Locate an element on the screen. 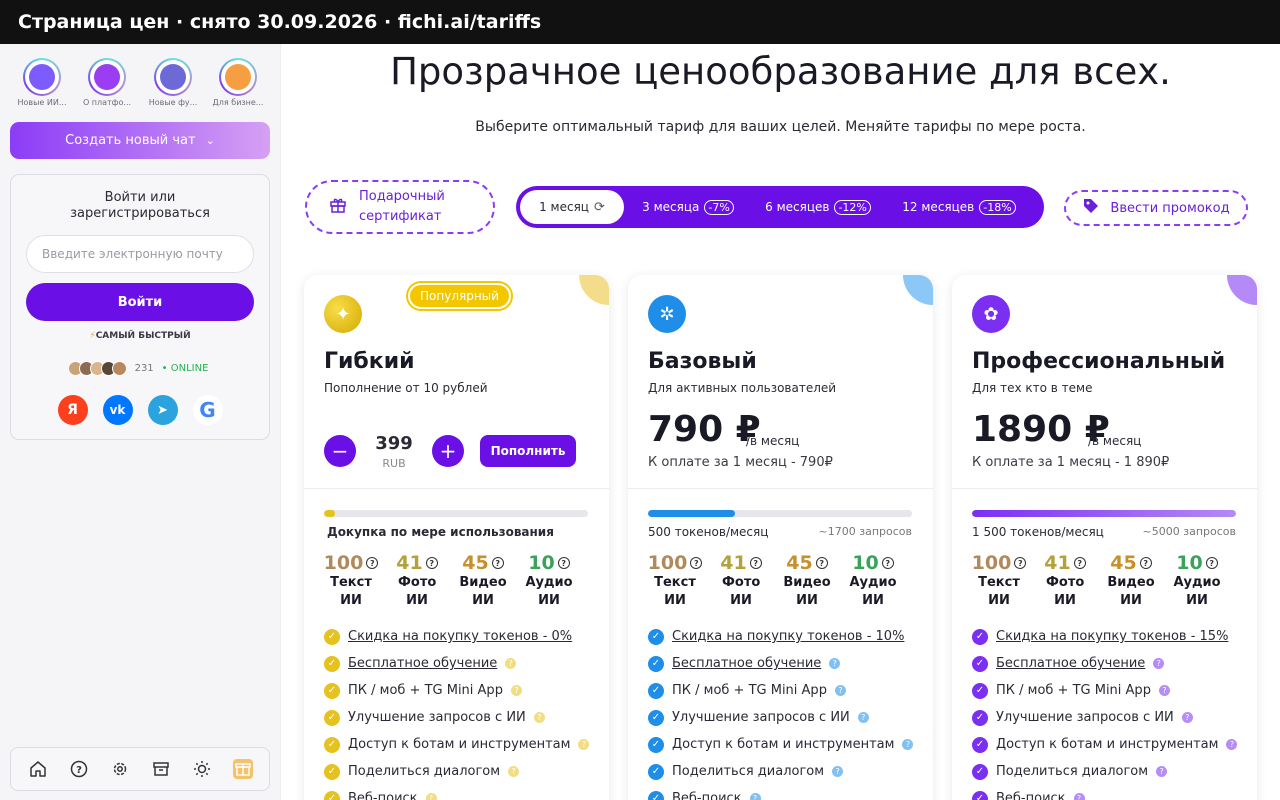 Image resolution: width=1280 pixels, height=800 pixels. top-up-button: Пополнить is located at coordinates (528, 451).